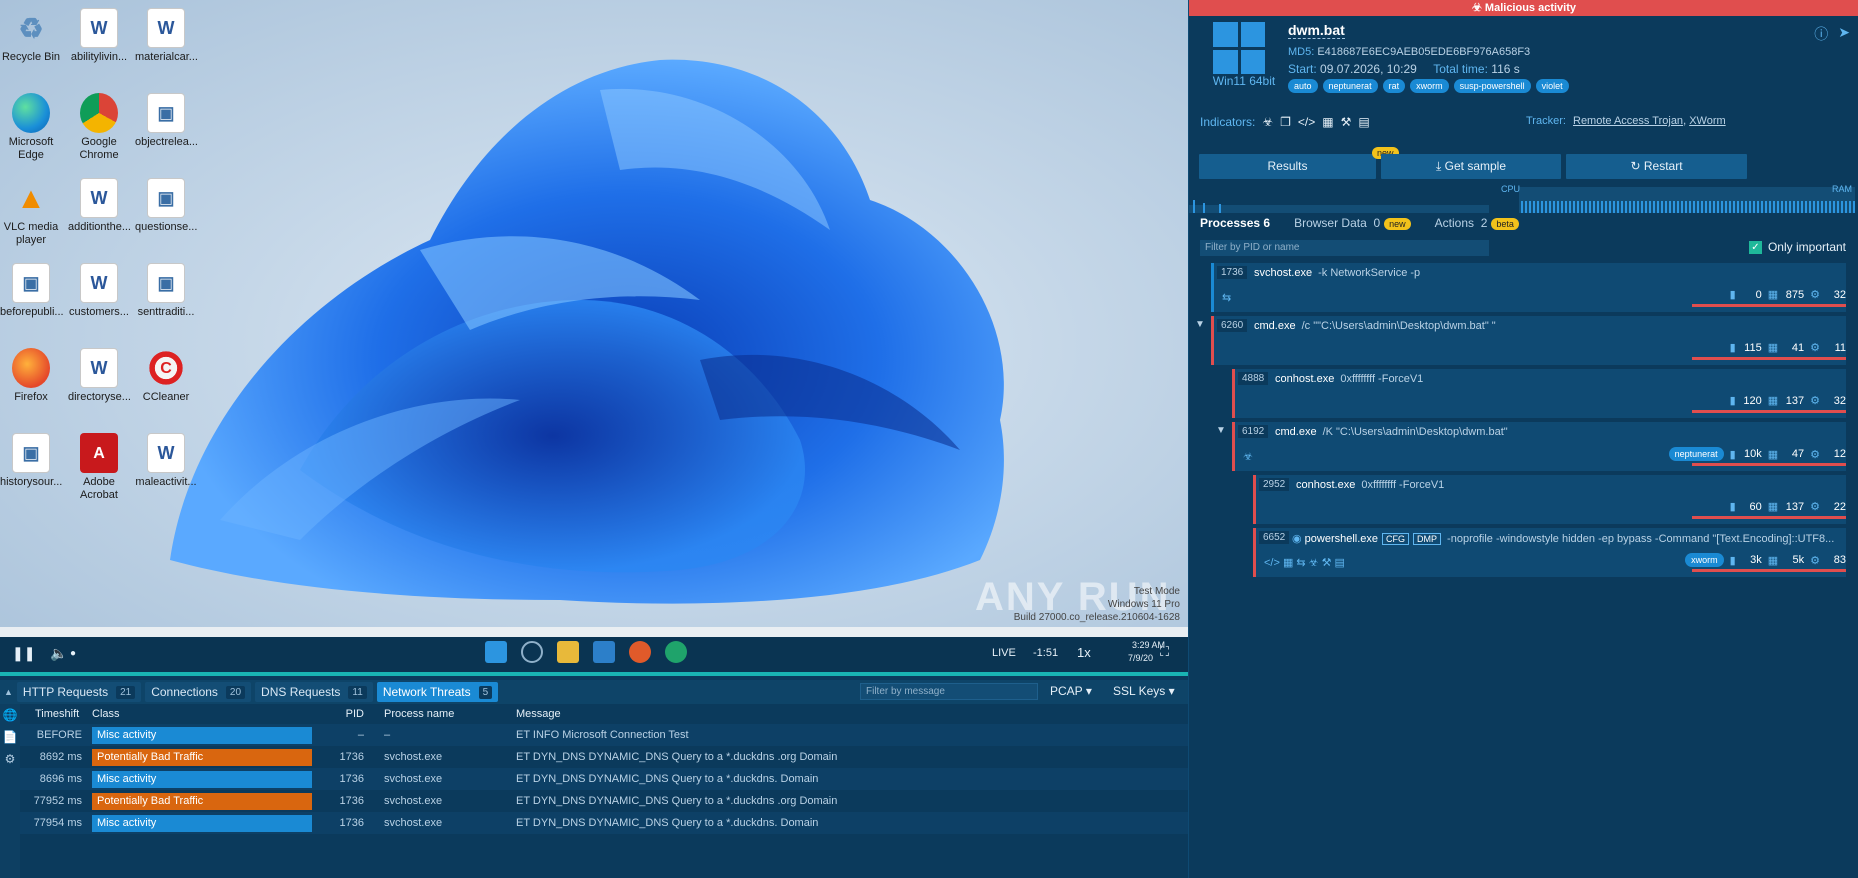 Image resolution: width=1858 pixels, height=878 pixels. Describe the element at coordinates (604, 652) in the screenshot. I see `store-icon` at that location.